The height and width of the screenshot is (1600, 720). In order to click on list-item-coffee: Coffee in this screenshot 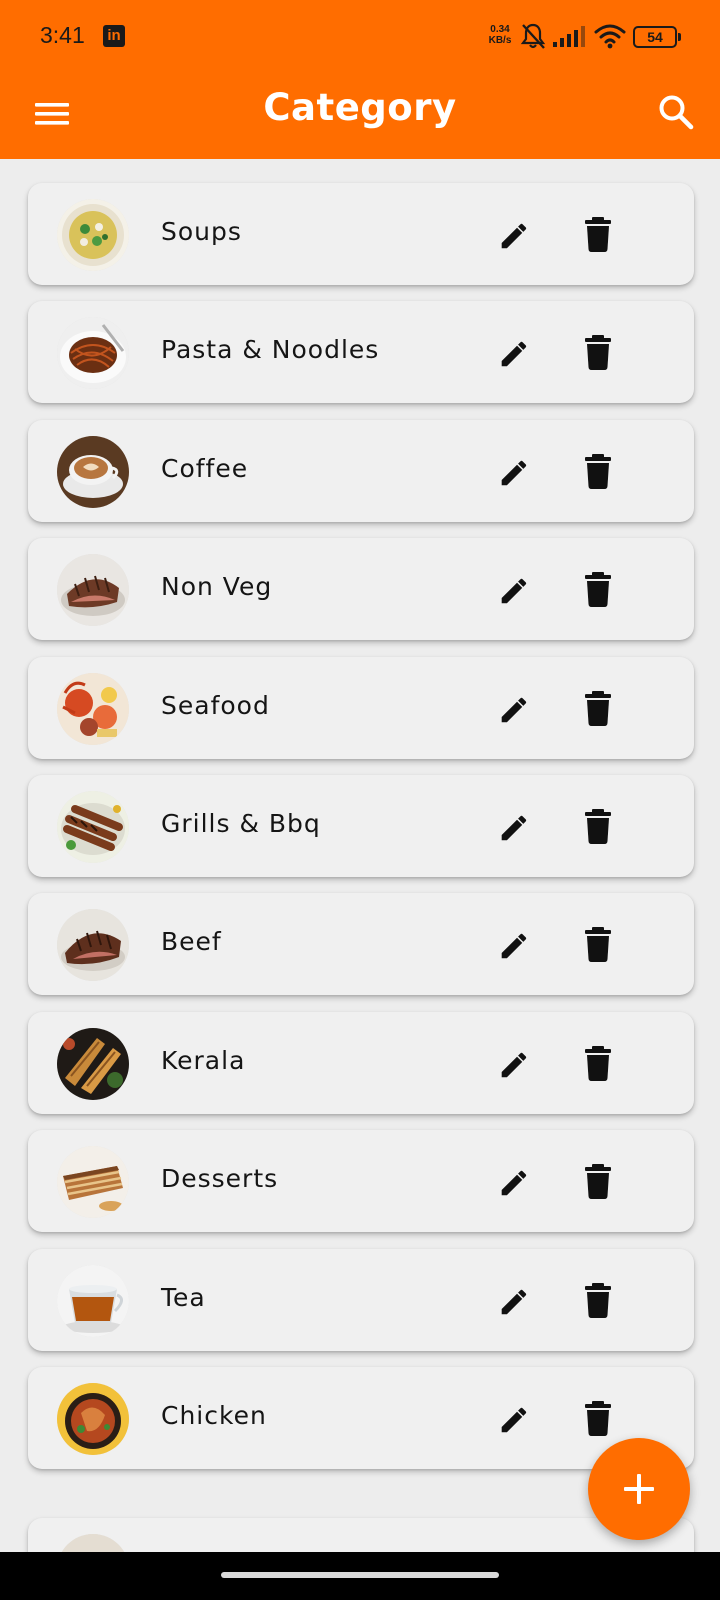, I will do `click(361, 470)`.